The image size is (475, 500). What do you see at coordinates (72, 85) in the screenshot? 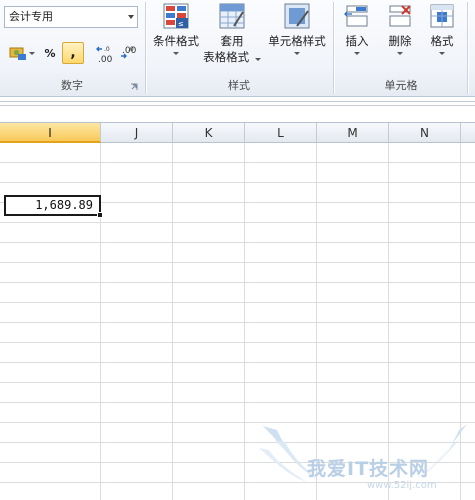
I see `number-group-label: 数字` at bounding box center [72, 85].